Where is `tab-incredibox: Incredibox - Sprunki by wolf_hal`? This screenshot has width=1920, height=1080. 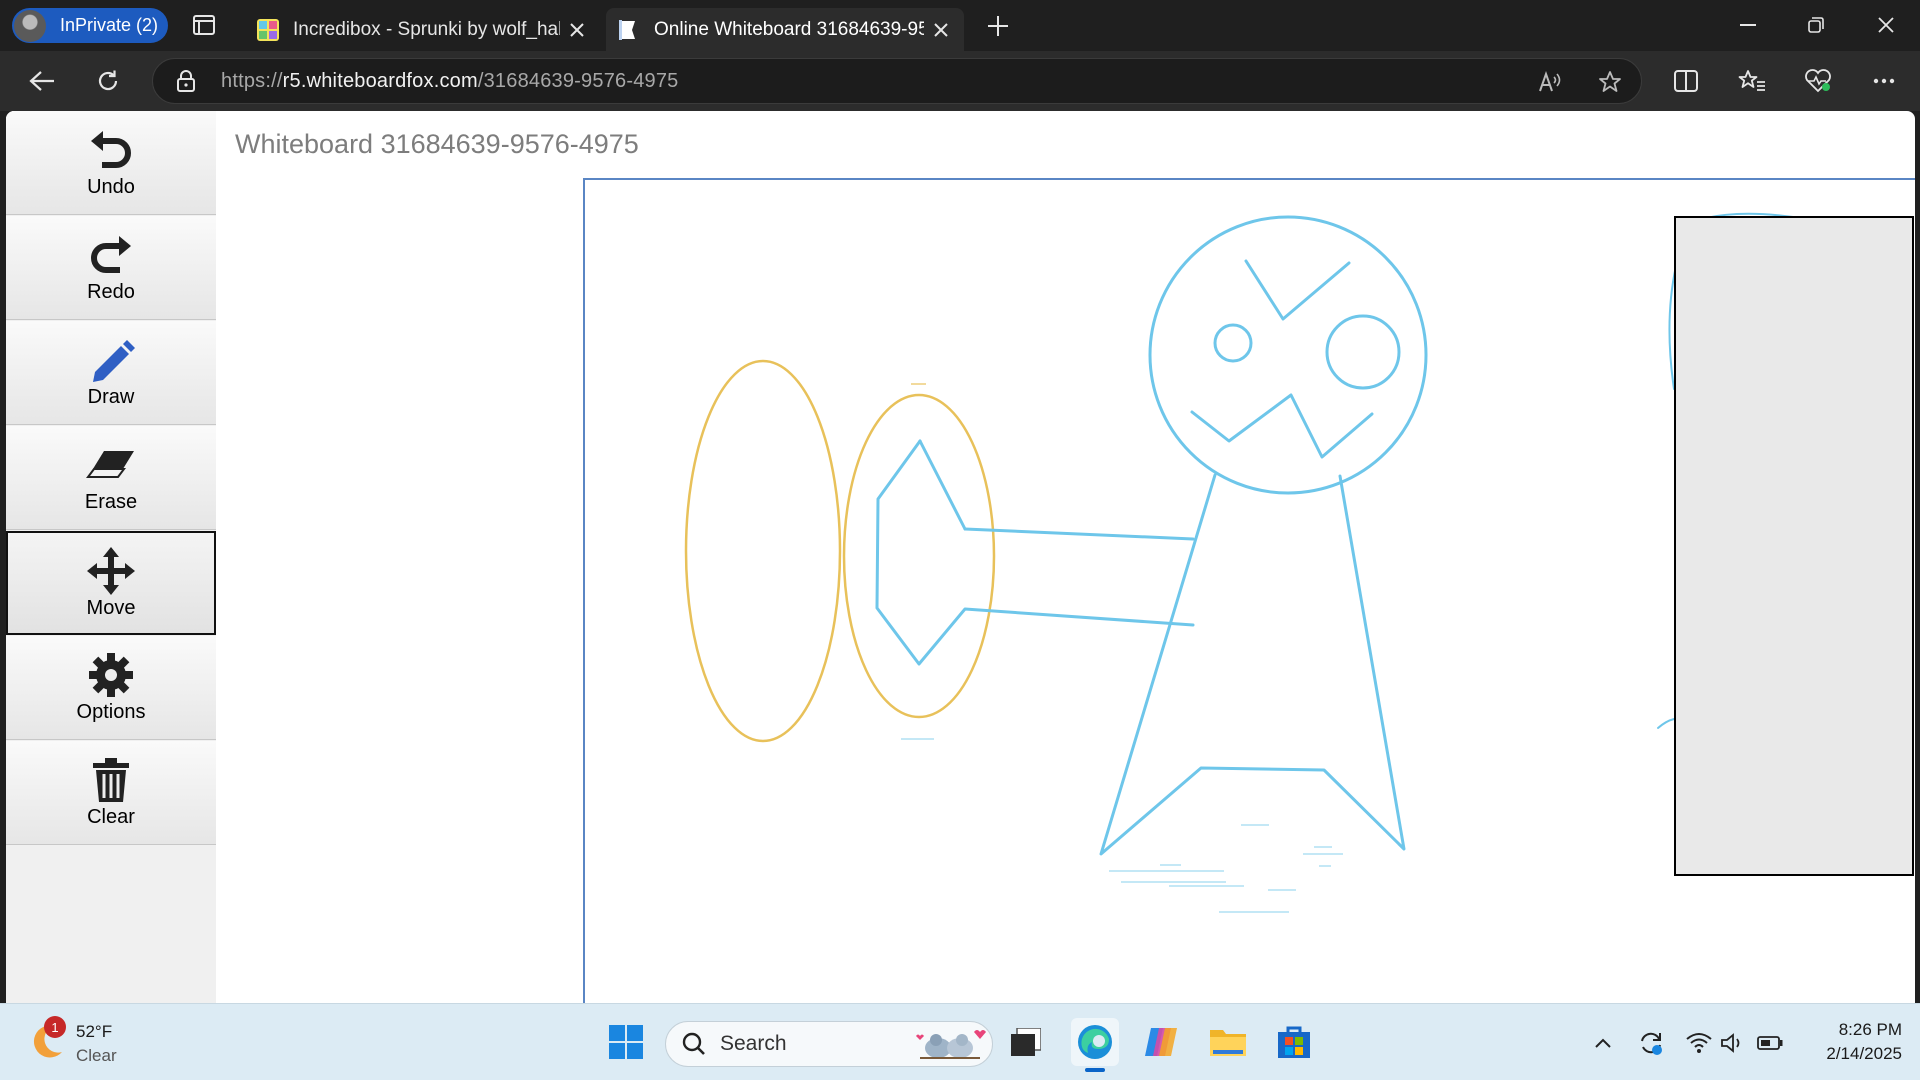
tab-incredibox: Incredibox - Sprunki by wolf_hal is located at coordinates (422, 29).